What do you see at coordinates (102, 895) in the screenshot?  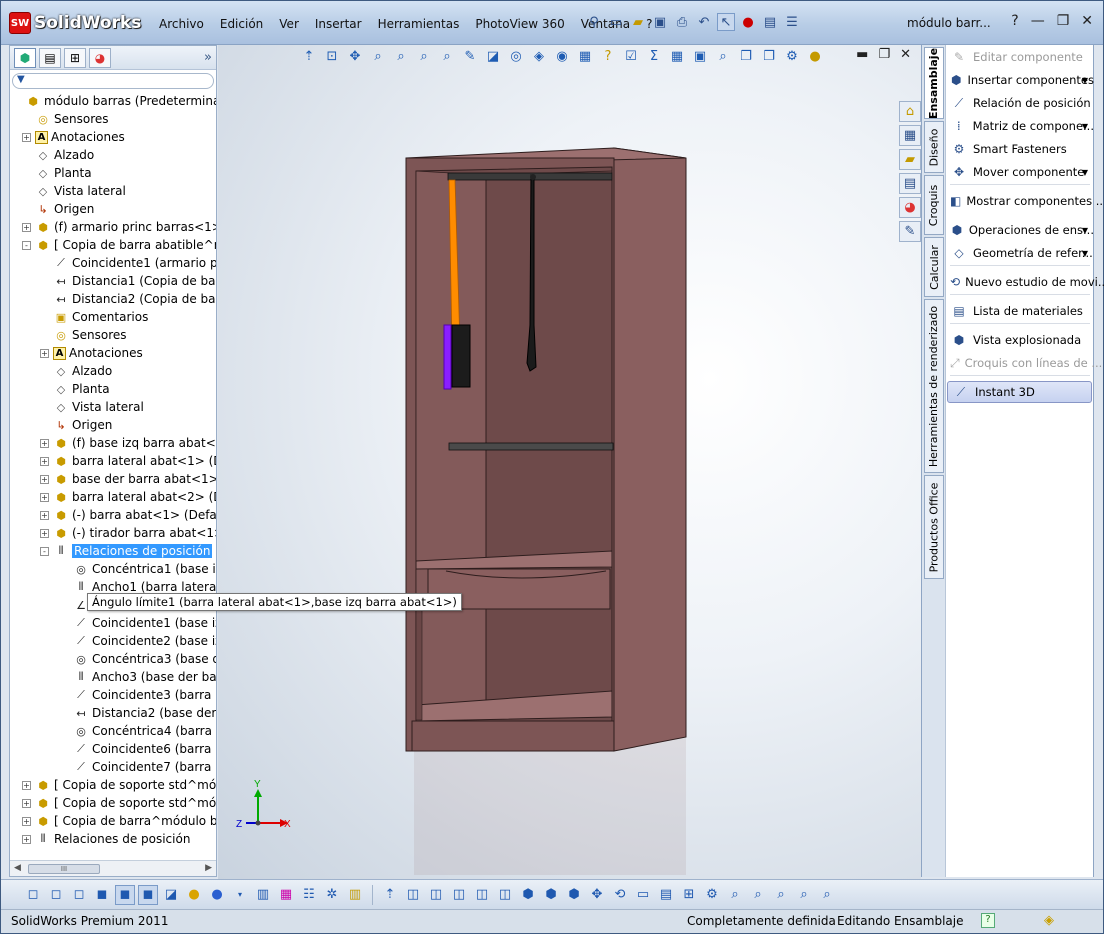 I see `shaded-icon: ◼` at bounding box center [102, 895].